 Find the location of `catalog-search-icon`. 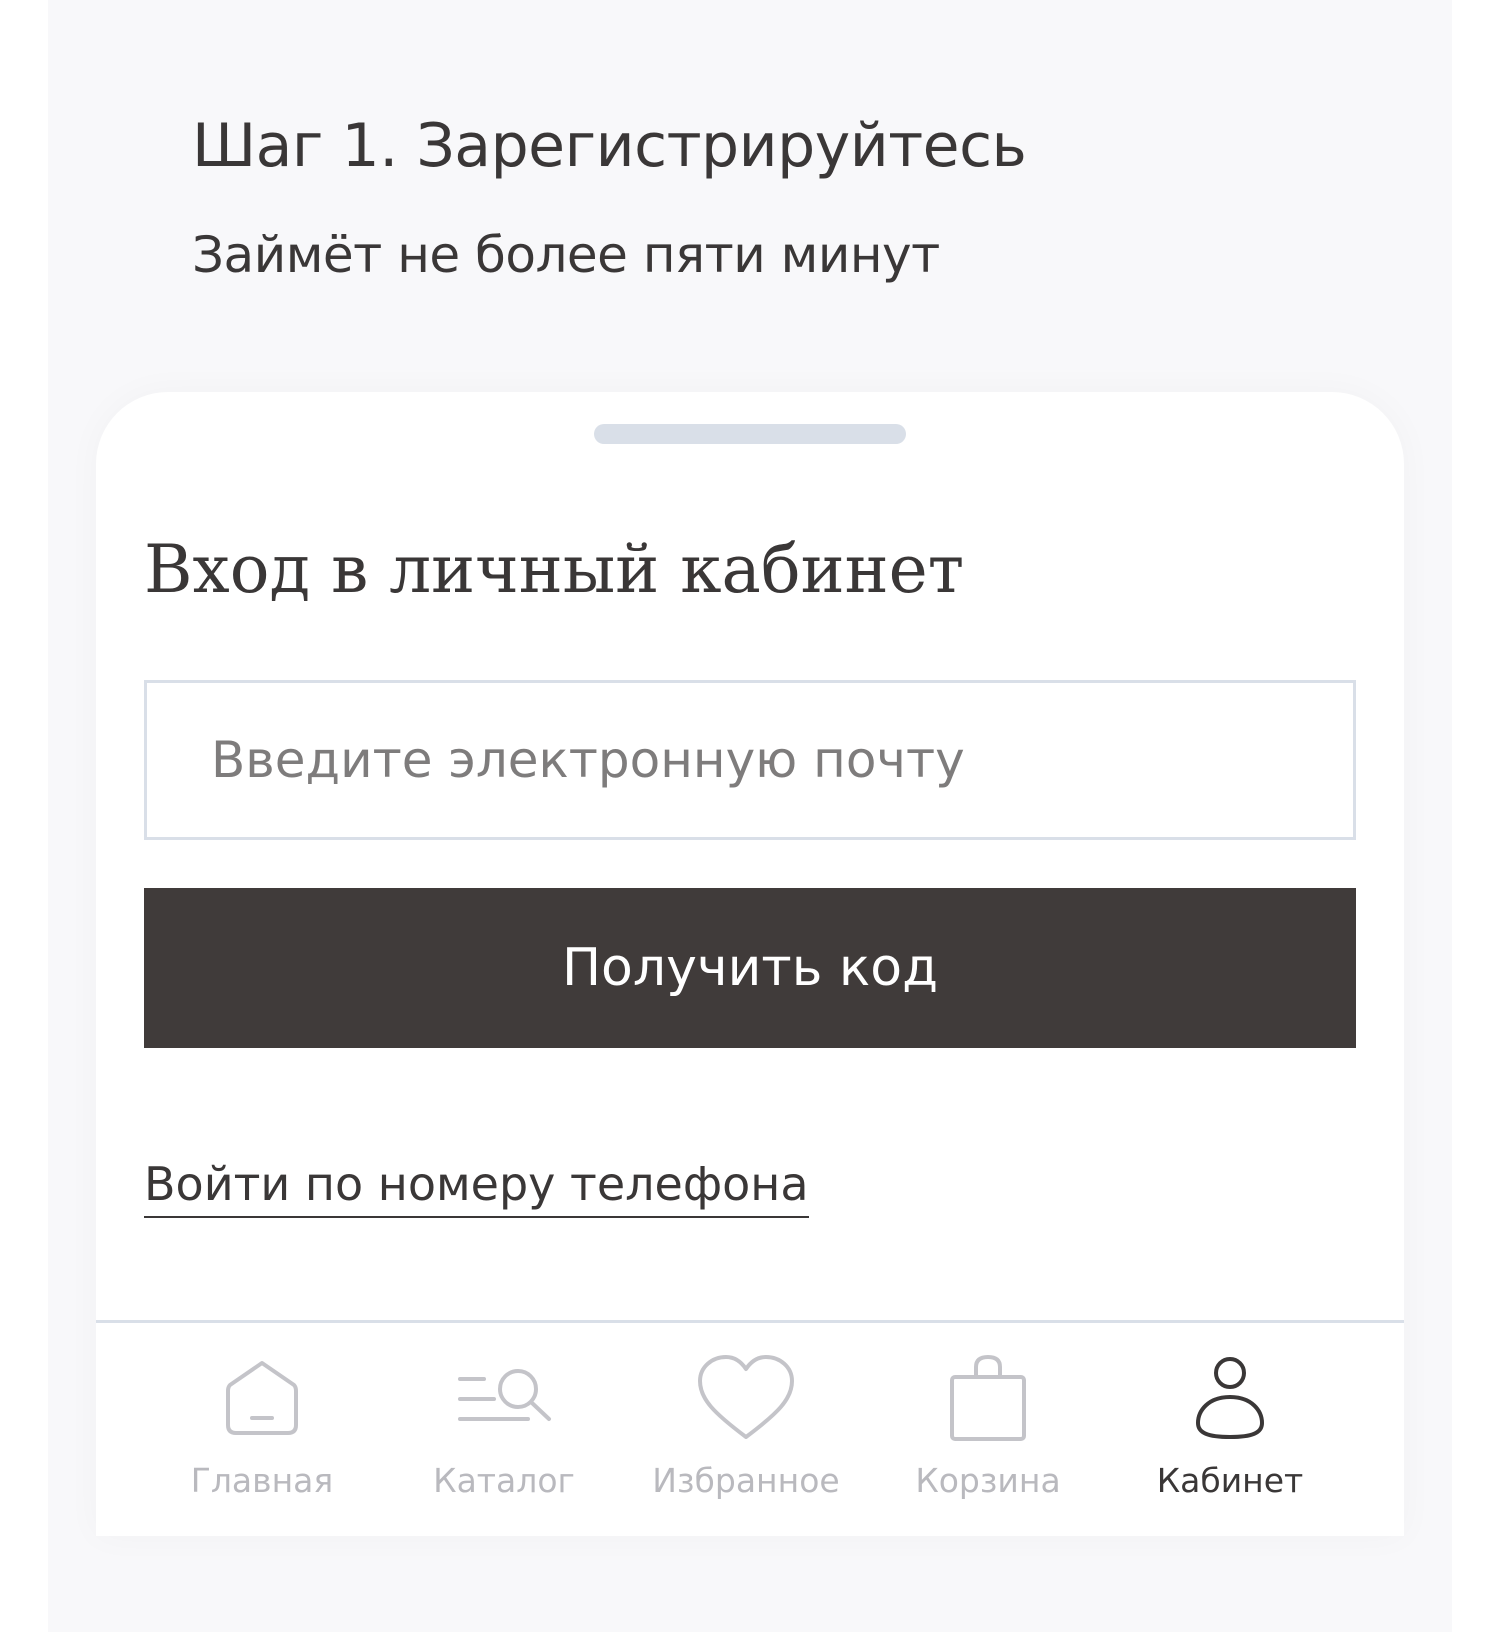

catalog-search-icon is located at coordinates (504, 1395).